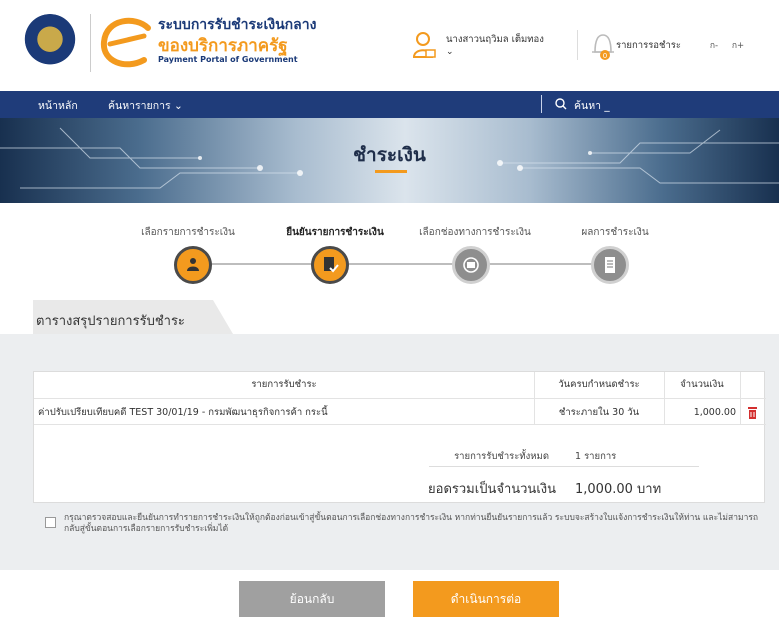 Image resolution: width=779 pixels, height=632 pixels. Describe the element at coordinates (475, 232) in the screenshot. I see `step-label-channel: เลือกช่องทางการชำระเงิน` at that location.